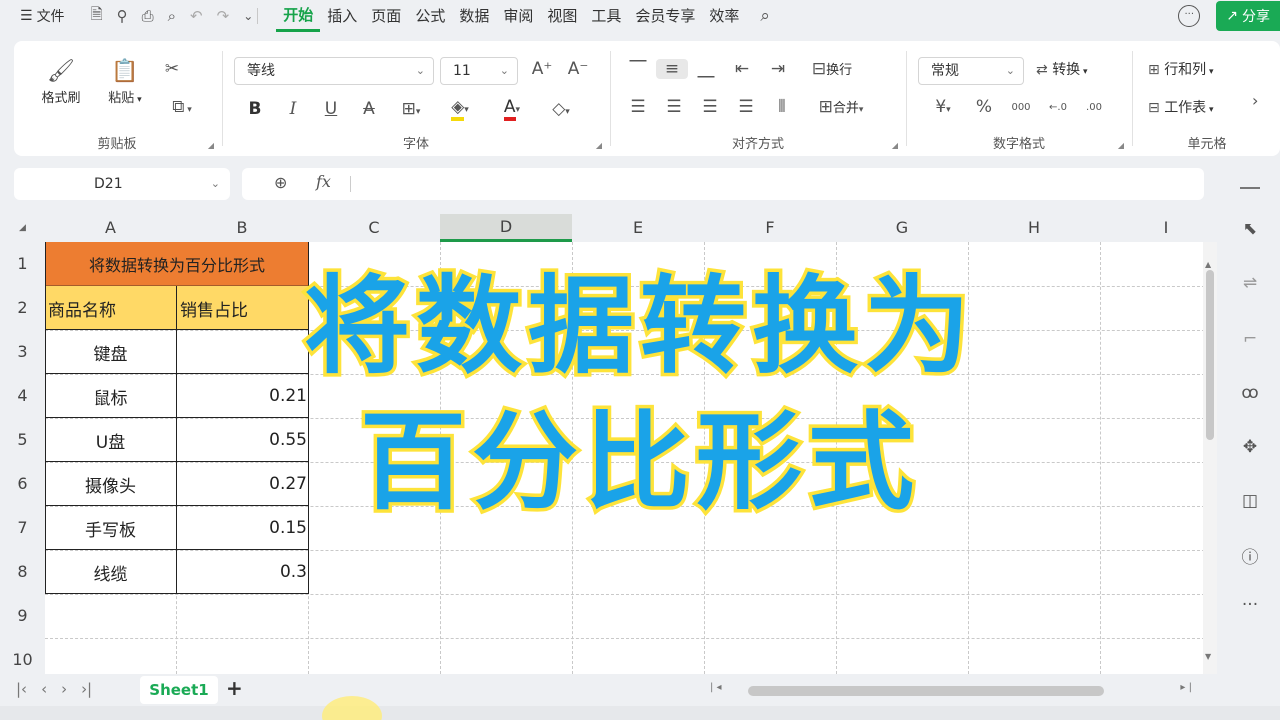  Describe the element at coordinates (1250, 605) in the screenshot. I see `more-icon: ···` at that location.